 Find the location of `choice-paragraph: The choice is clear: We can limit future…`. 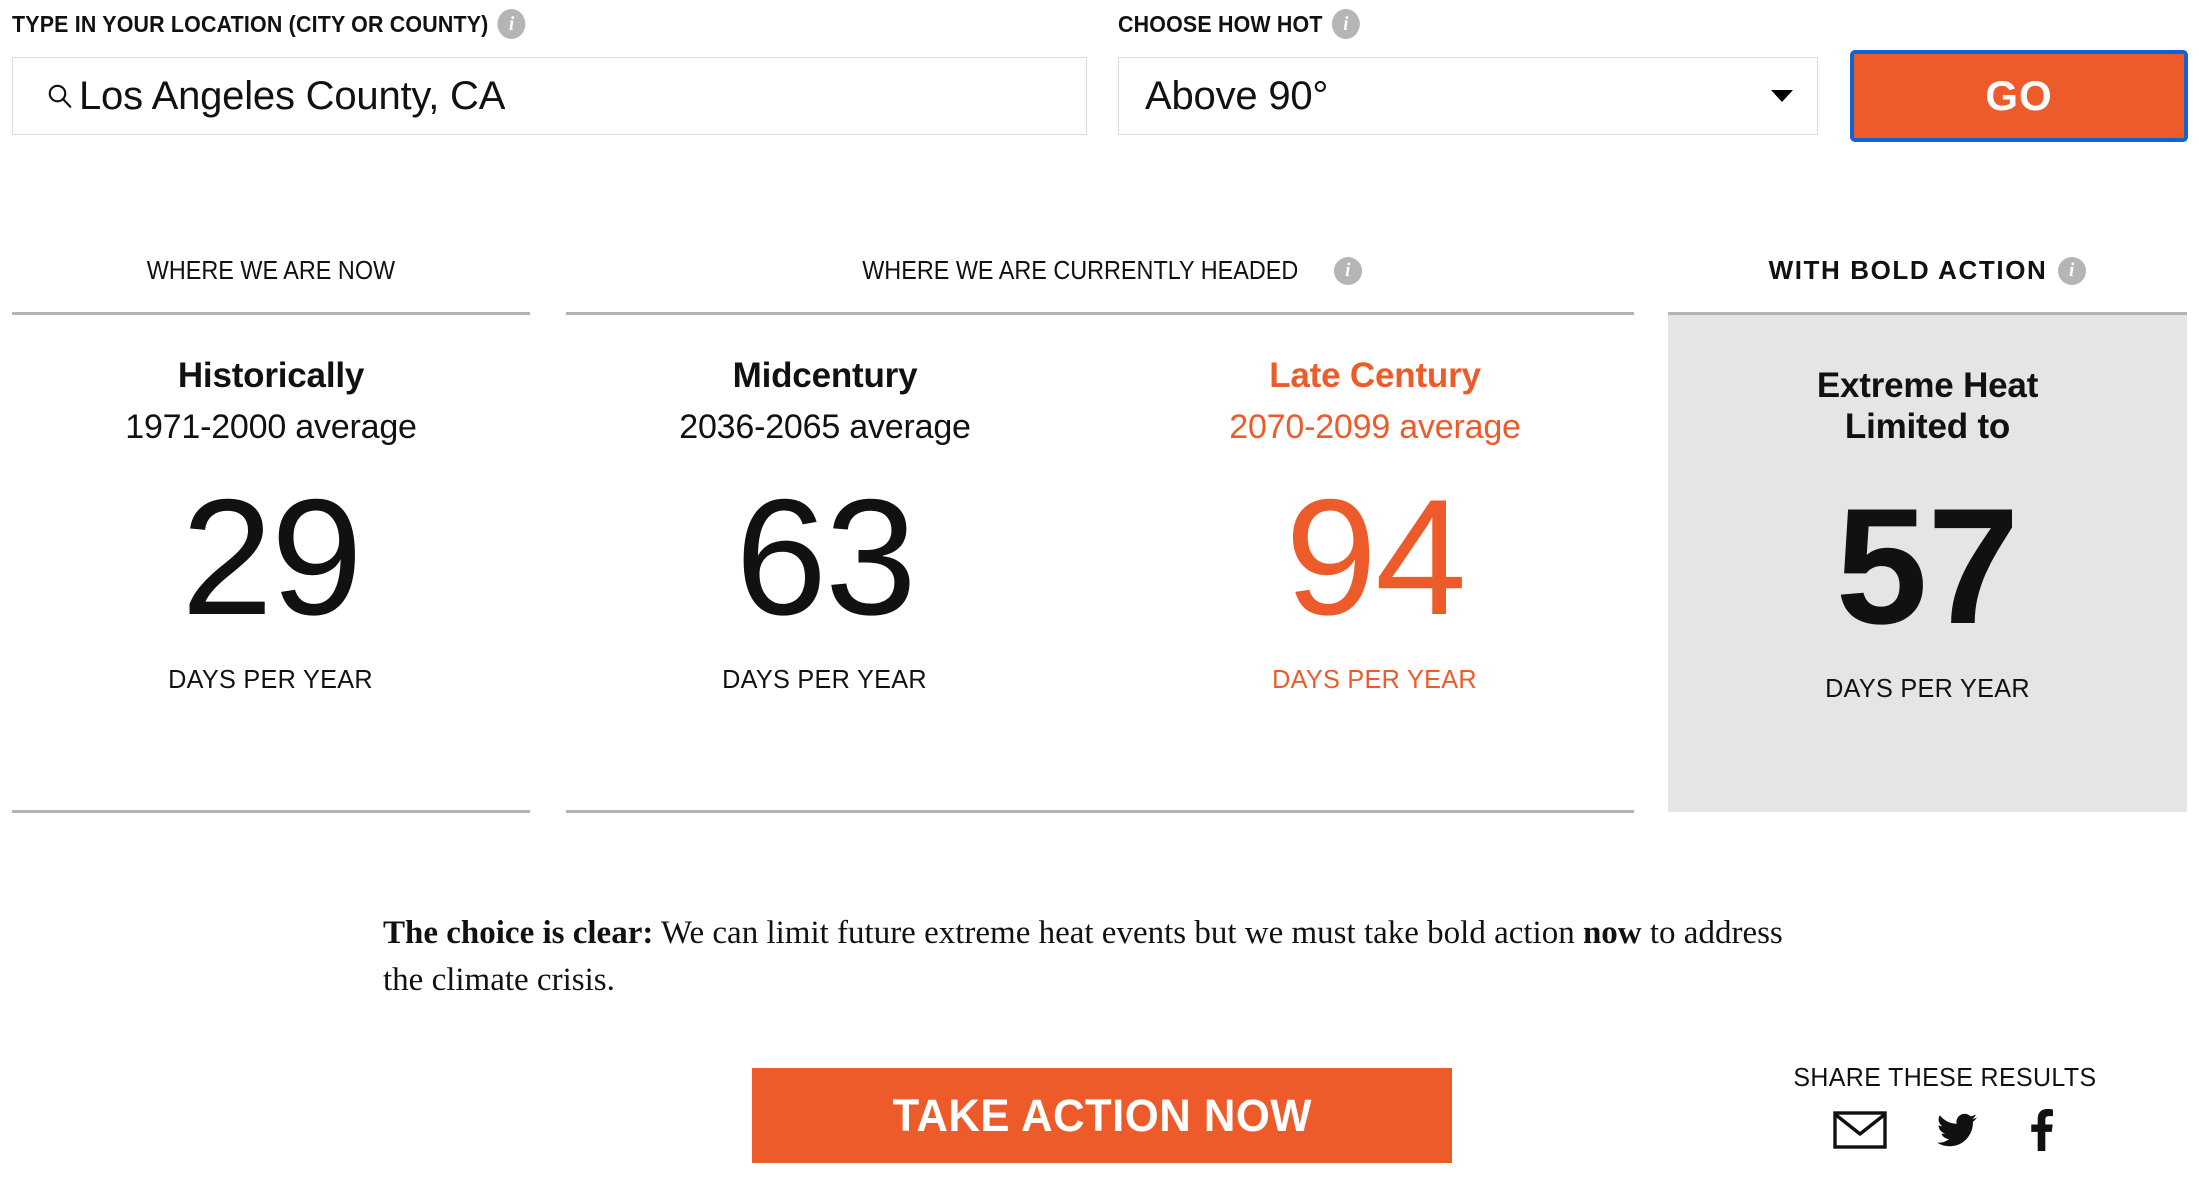

choice-paragraph: The choice is clear: We can limit future… is located at coordinates (1093, 957).